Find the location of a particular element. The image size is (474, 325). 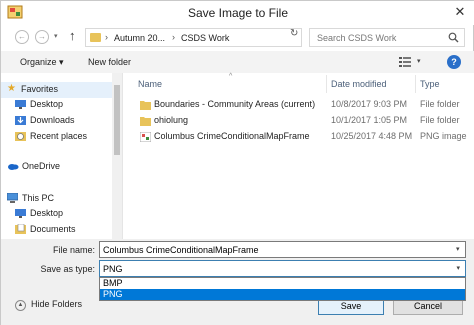

save-button-label: Save is located at coordinates (351, 306).